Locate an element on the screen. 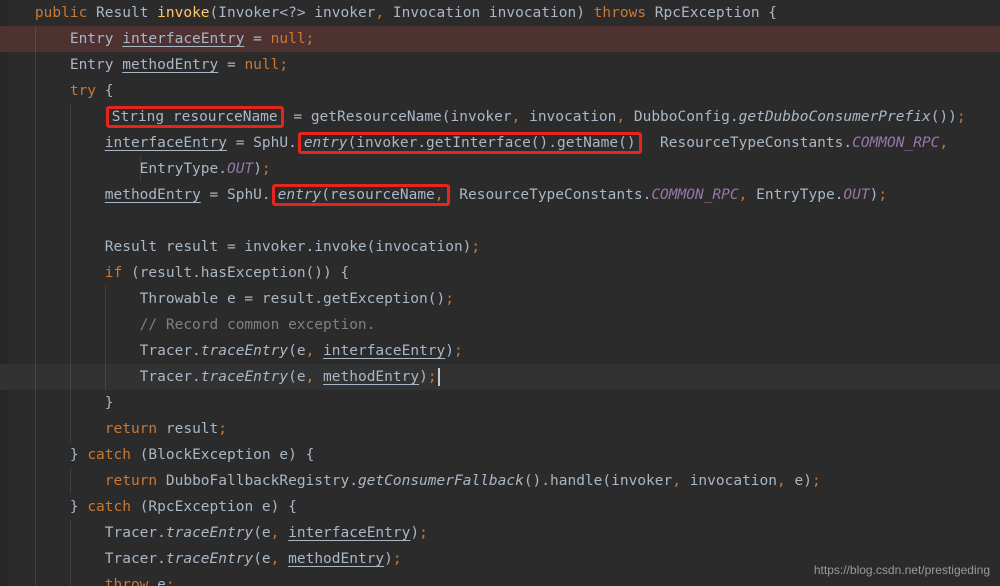 Image resolution: width=1000 pixels, height=586 pixels. annotation-box: entry(invoker.getInterface().getName() is located at coordinates (469, 143).